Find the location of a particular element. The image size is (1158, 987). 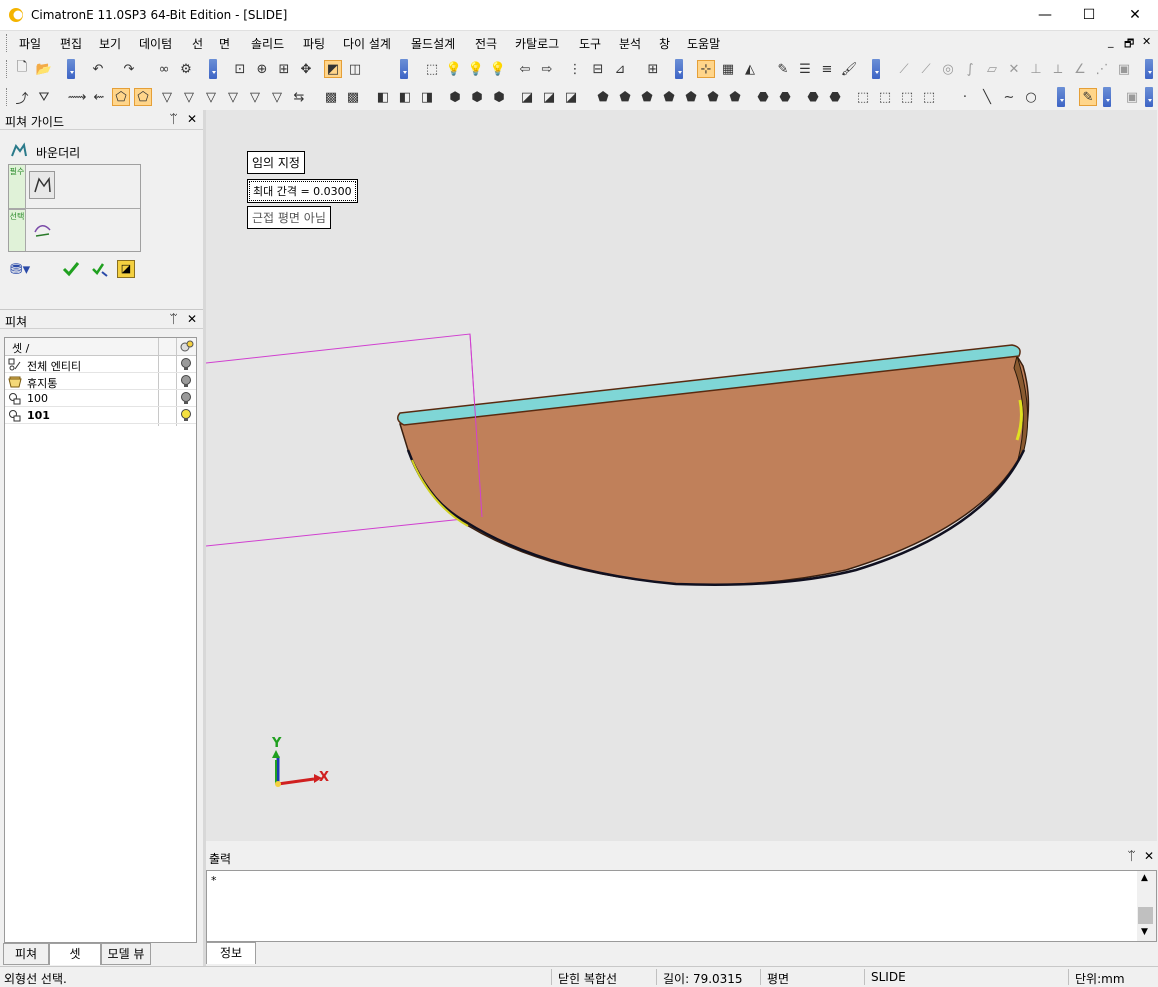

visibility-column-icon is located at coordinates (187, 347).